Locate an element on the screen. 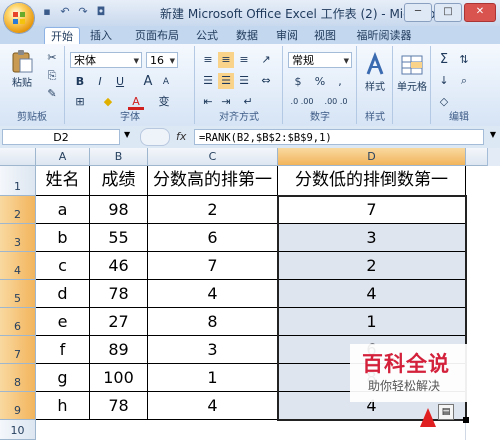 The image size is (500, 440). row-header-10: 10 is located at coordinates (18, 430).